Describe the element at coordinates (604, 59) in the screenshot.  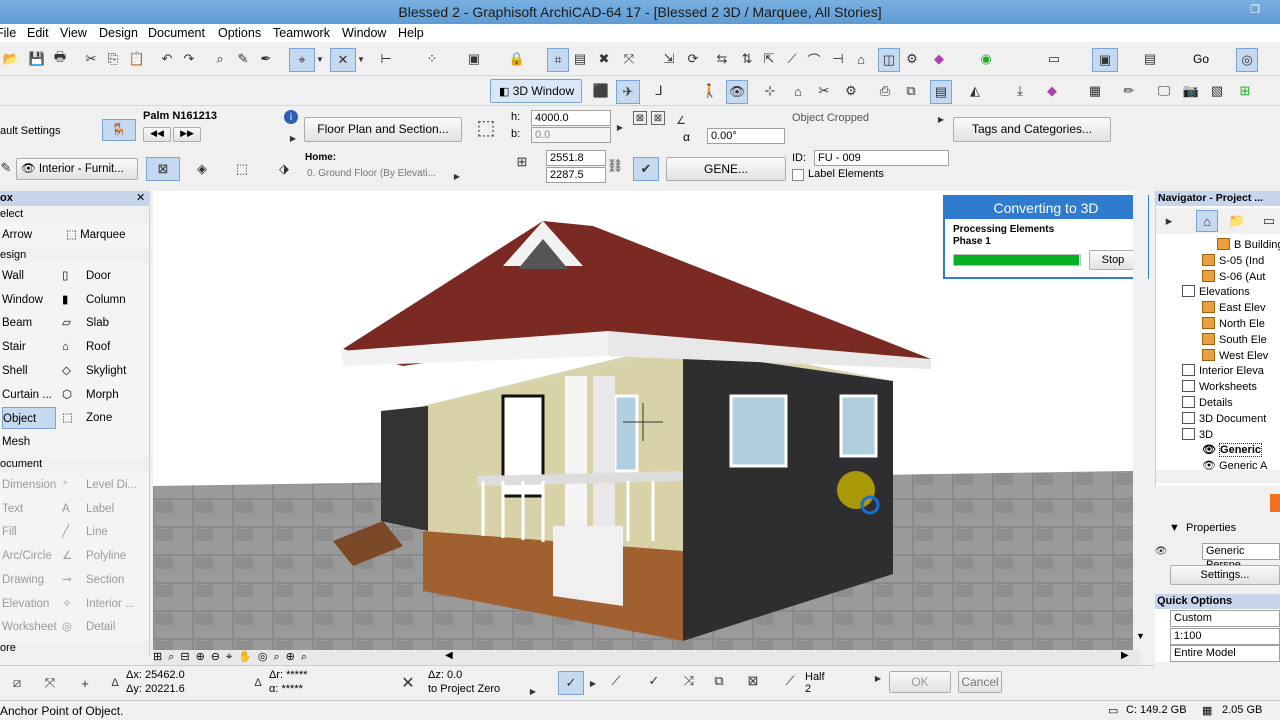
I see `delete-icon: ✖` at that location.